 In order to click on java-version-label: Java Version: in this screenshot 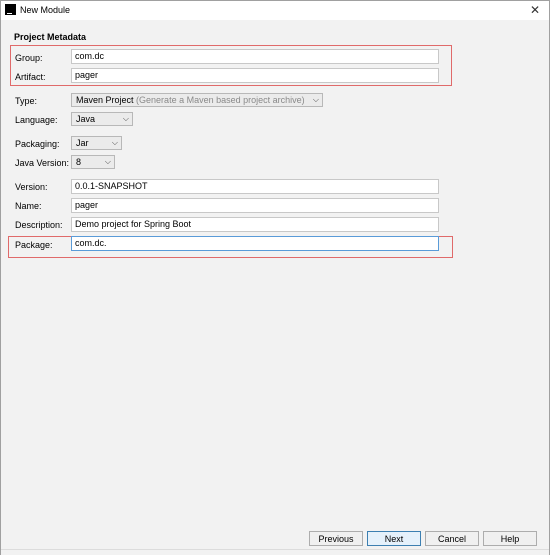, I will do `click(42, 163)`.